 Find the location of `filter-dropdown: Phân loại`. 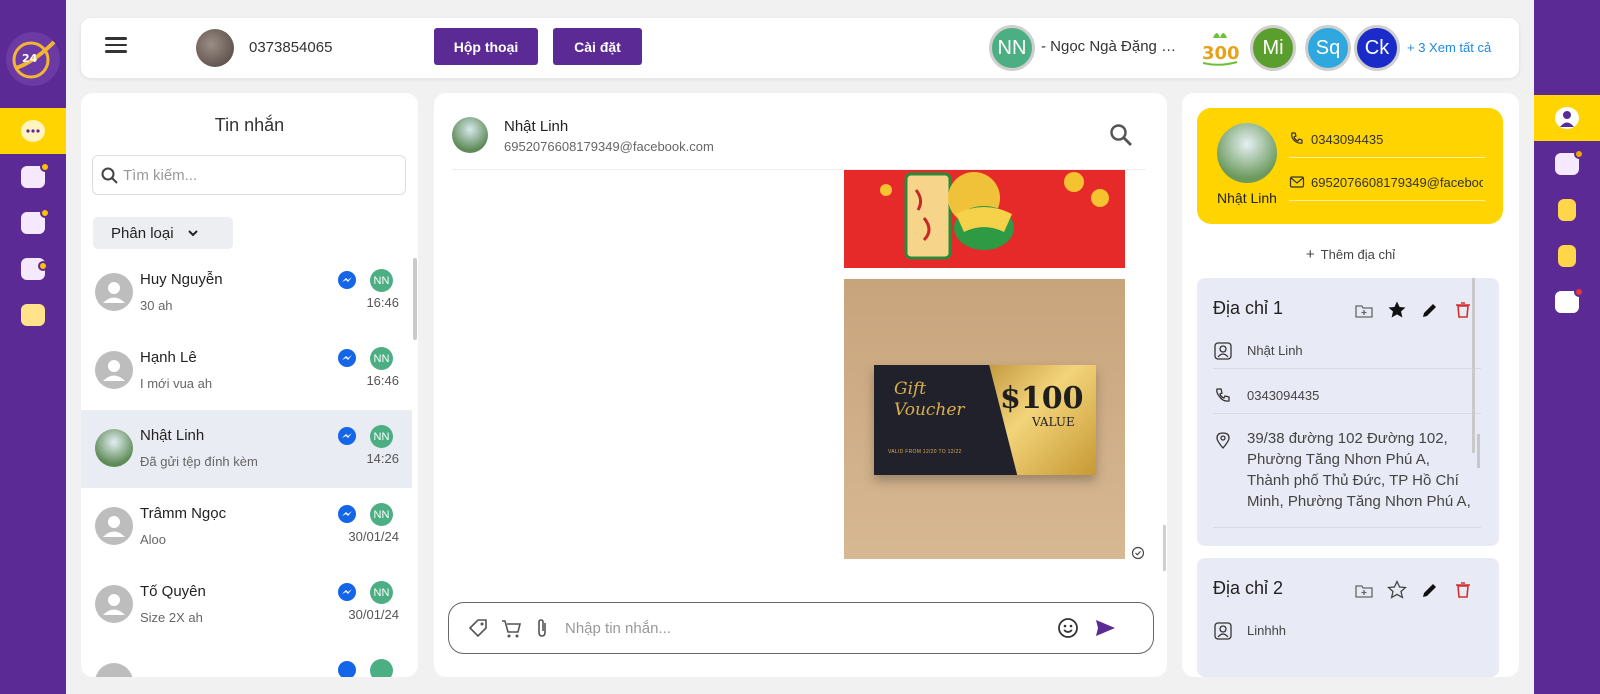

filter-dropdown: Phân loại is located at coordinates (163, 233).